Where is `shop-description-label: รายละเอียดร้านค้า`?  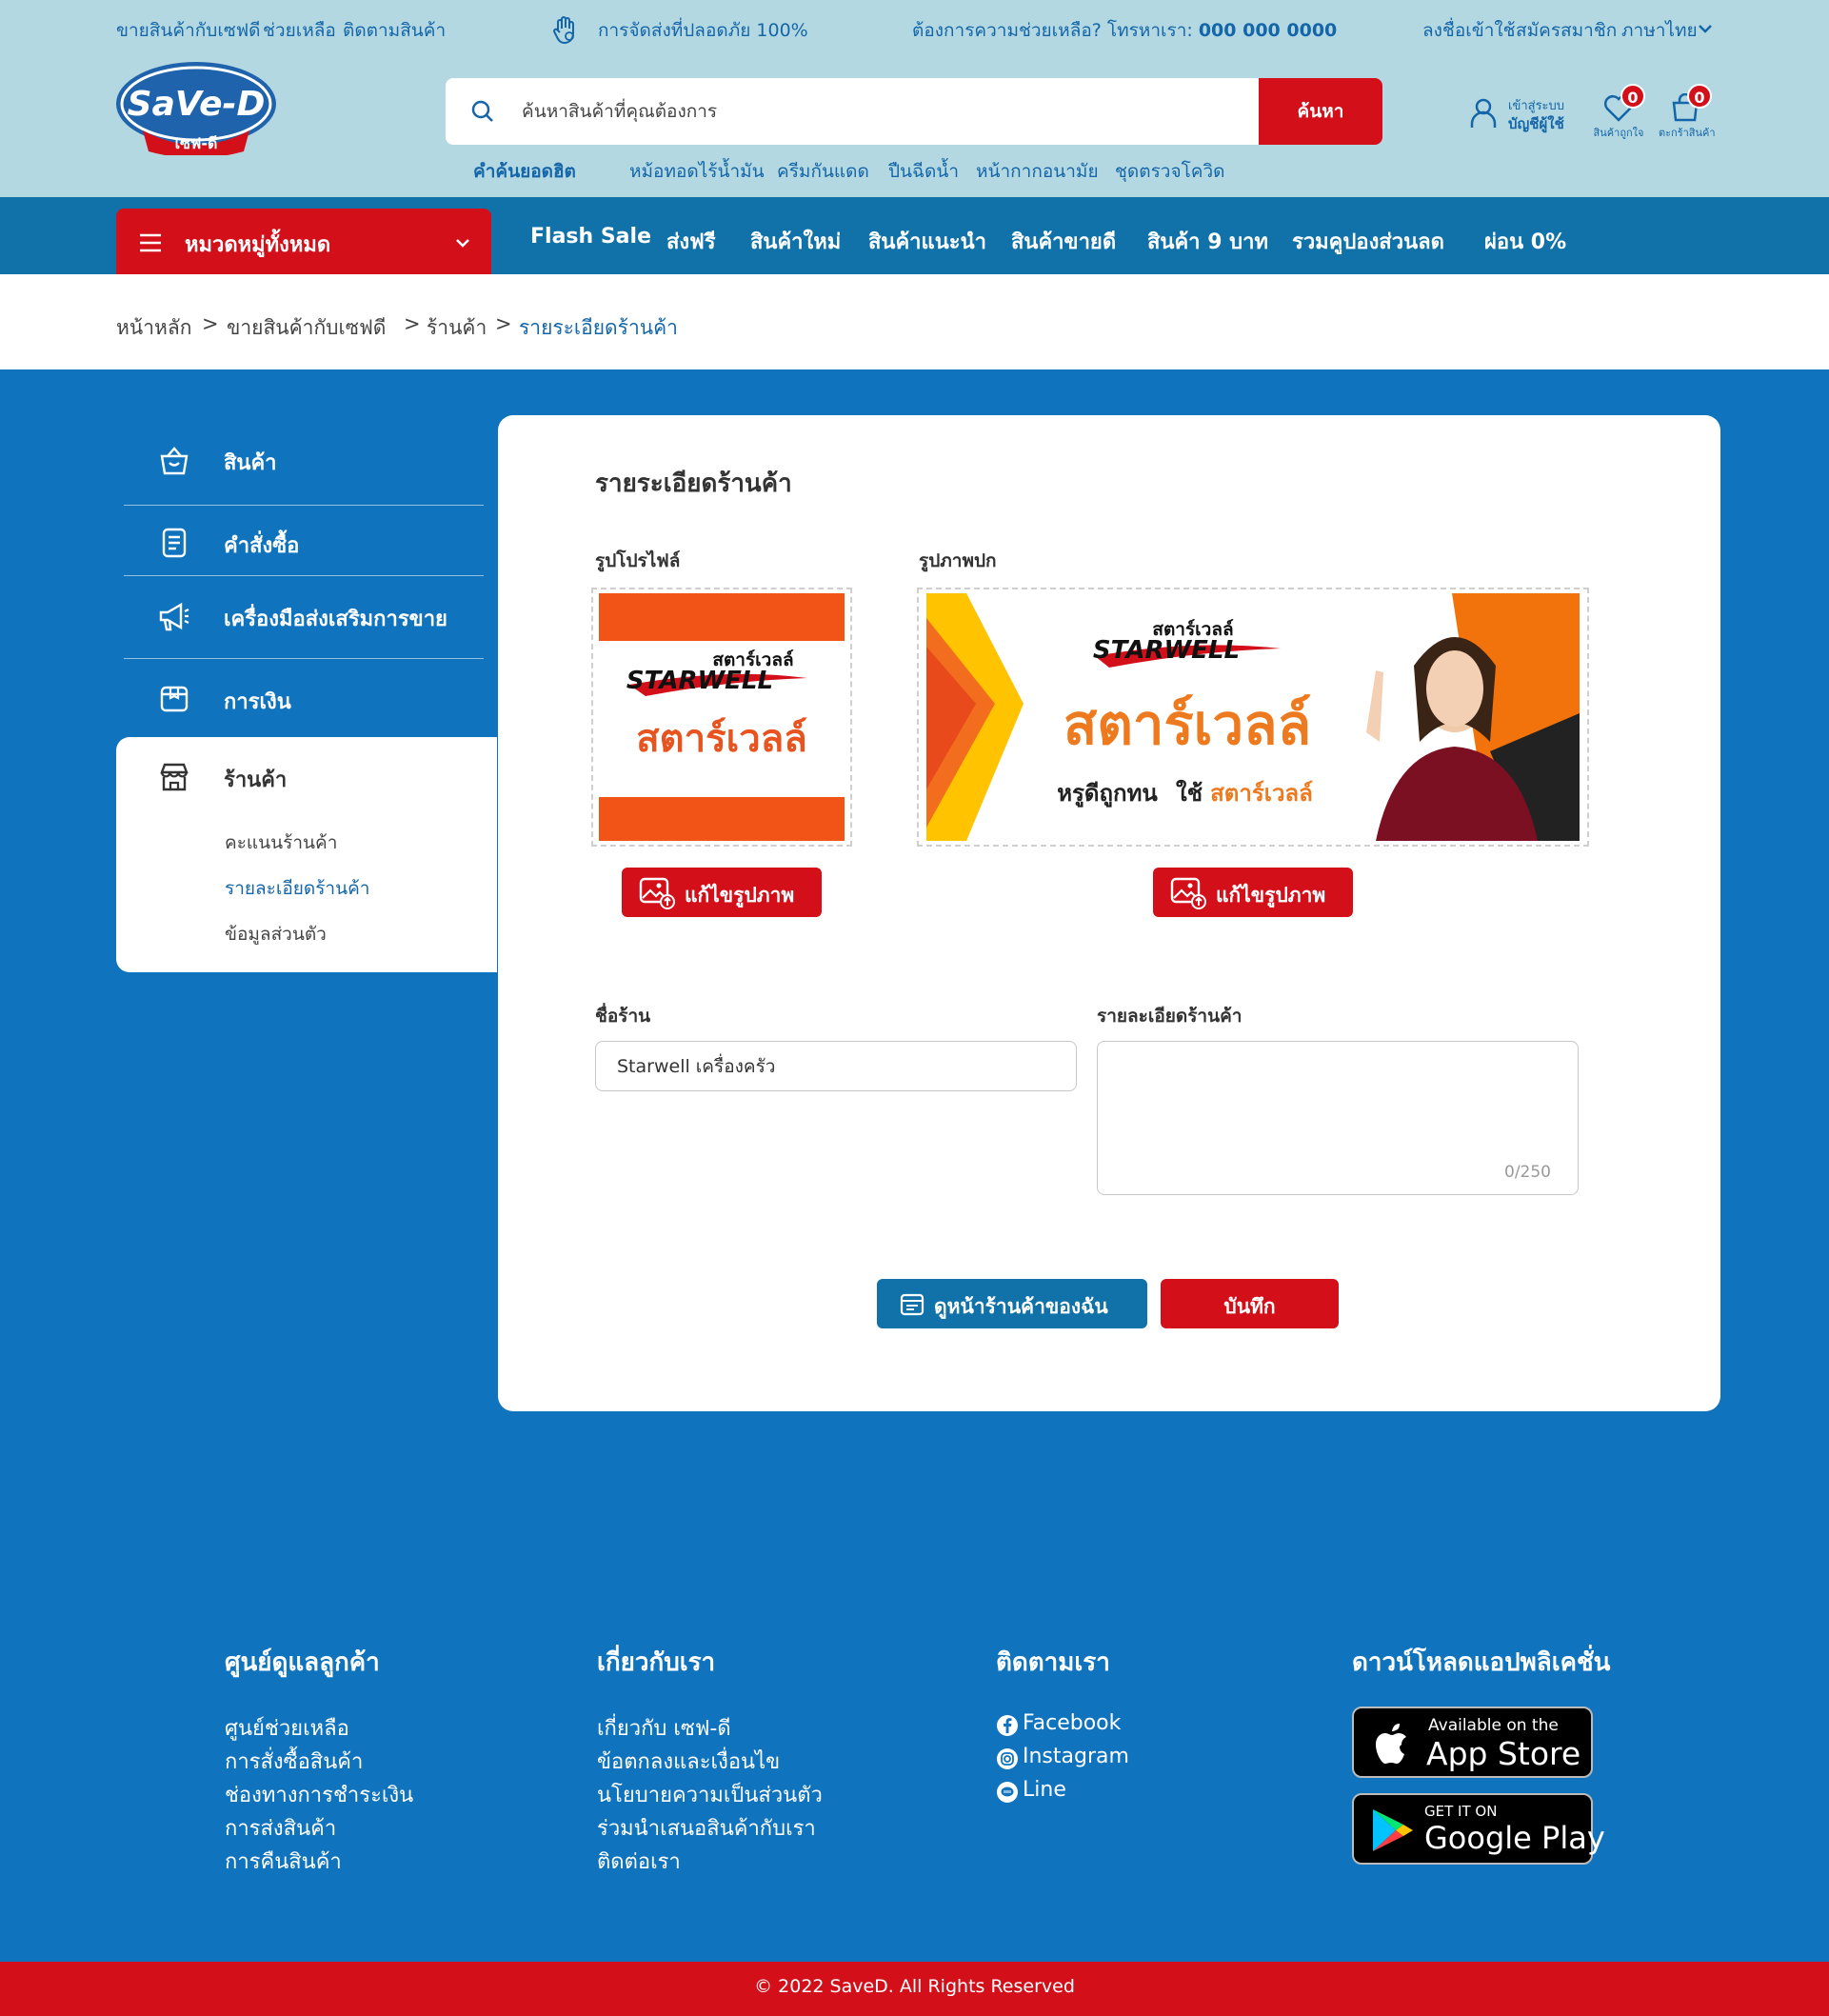
shop-description-label: รายละเอียดร้านค้า is located at coordinates (1170, 1016).